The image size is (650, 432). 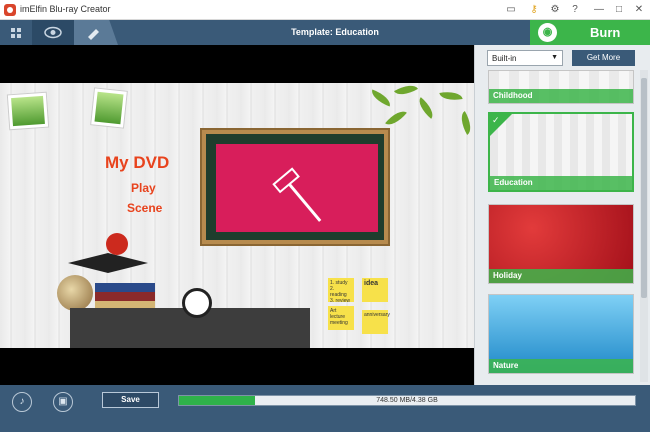 I want to click on template-label: Education, so click(x=561, y=183).